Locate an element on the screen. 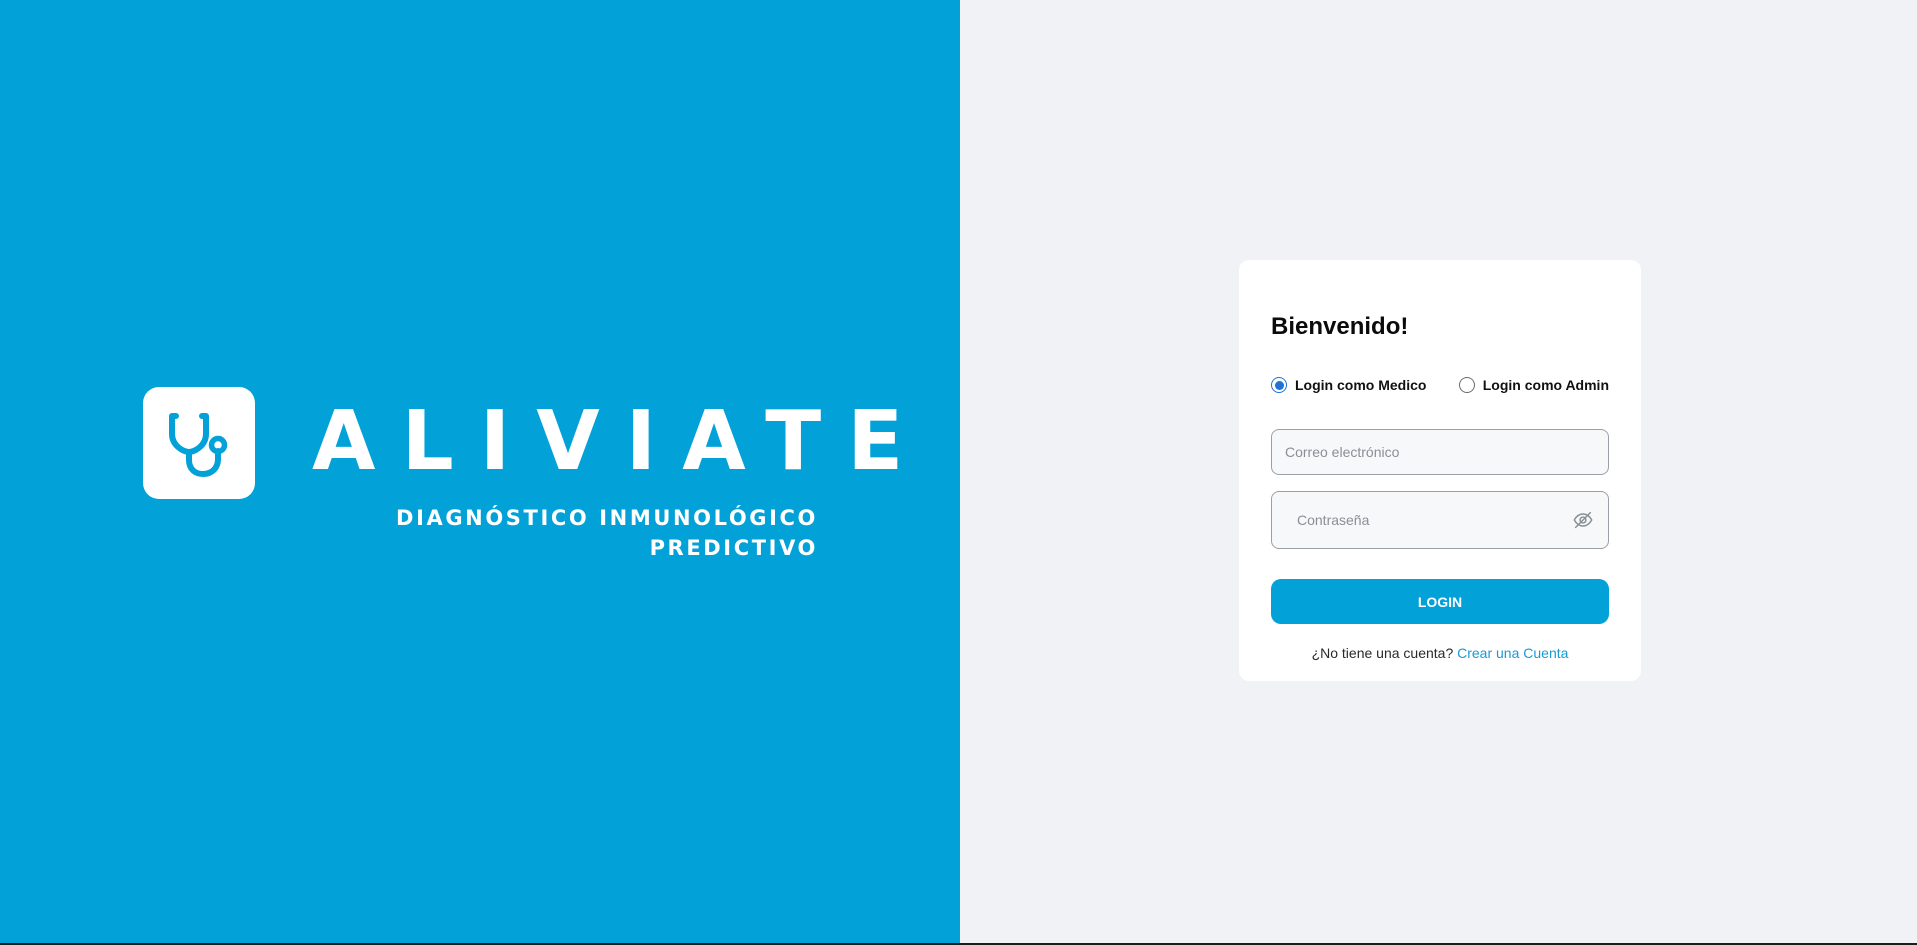  email-field-wrapper is located at coordinates (1440, 452).